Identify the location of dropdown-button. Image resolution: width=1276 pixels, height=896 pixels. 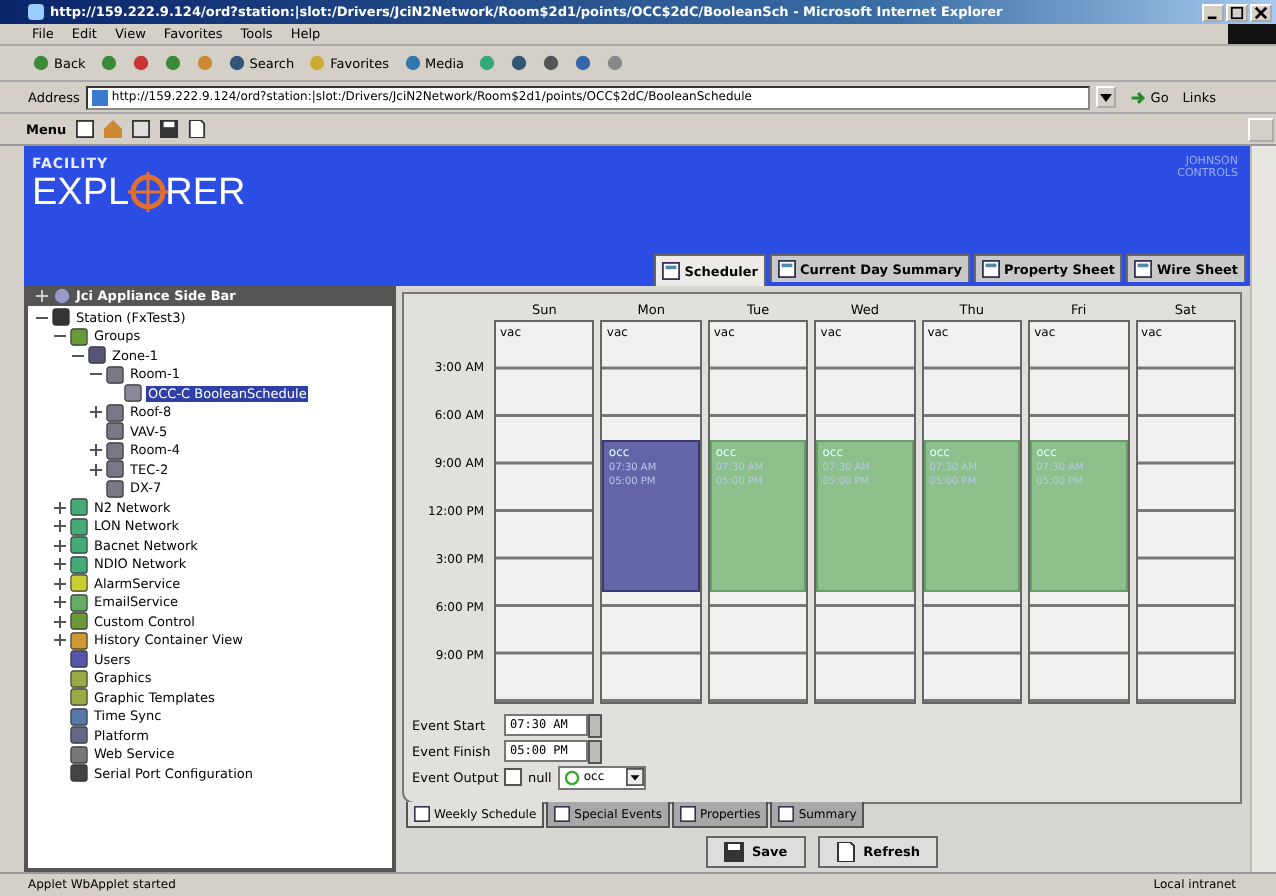
(1106, 97).